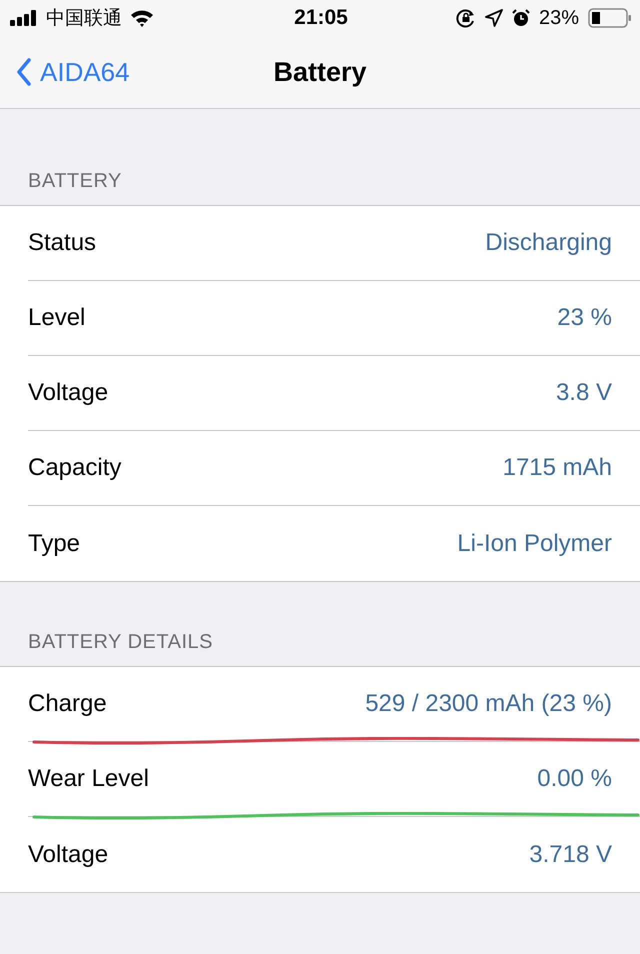 The width and height of the screenshot is (640, 954). Describe the element at coordinates (120, 642) in the screenshot. I see `section-header: BATTERY DETAILS` at that location.